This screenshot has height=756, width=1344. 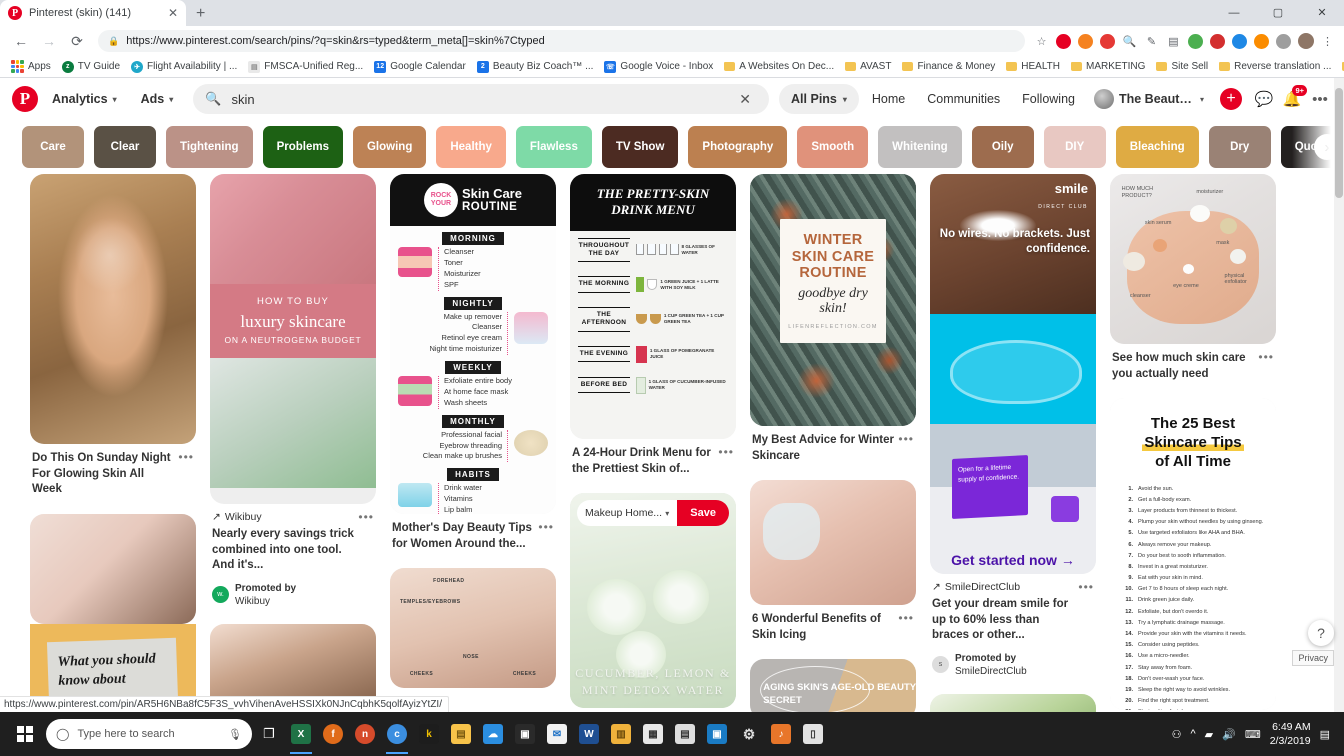 I want to click on nav-following: Following, so click(x=1048, y=99).